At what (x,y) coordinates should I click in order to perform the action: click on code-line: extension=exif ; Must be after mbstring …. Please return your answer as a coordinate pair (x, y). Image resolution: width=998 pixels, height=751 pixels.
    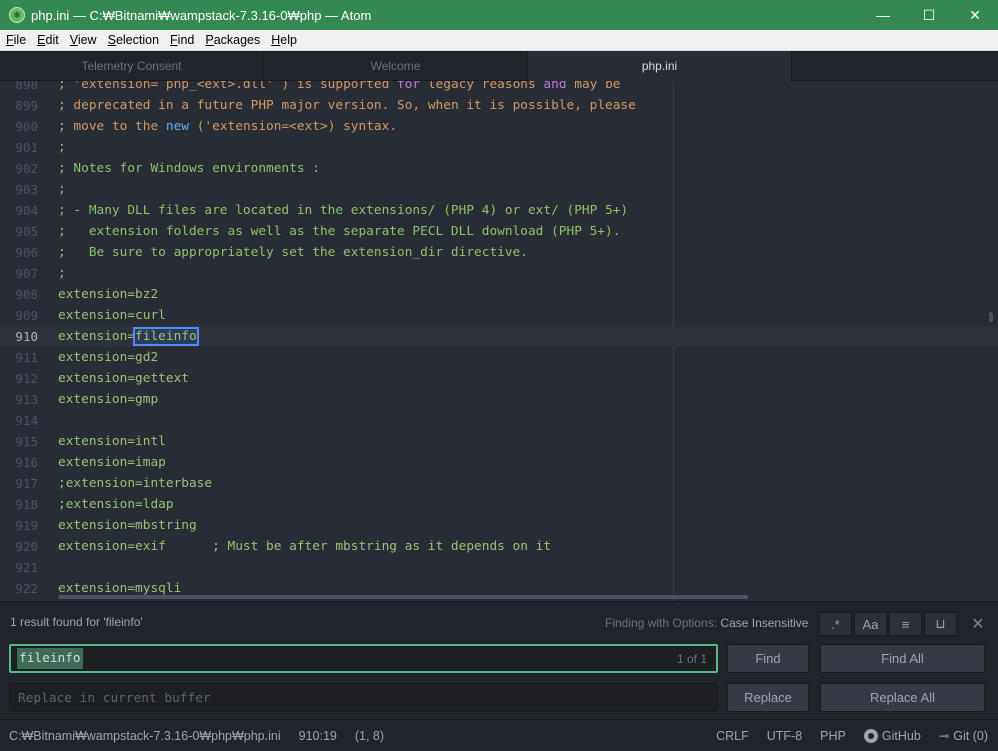
    Looking at the image, I should click on (304, 546).